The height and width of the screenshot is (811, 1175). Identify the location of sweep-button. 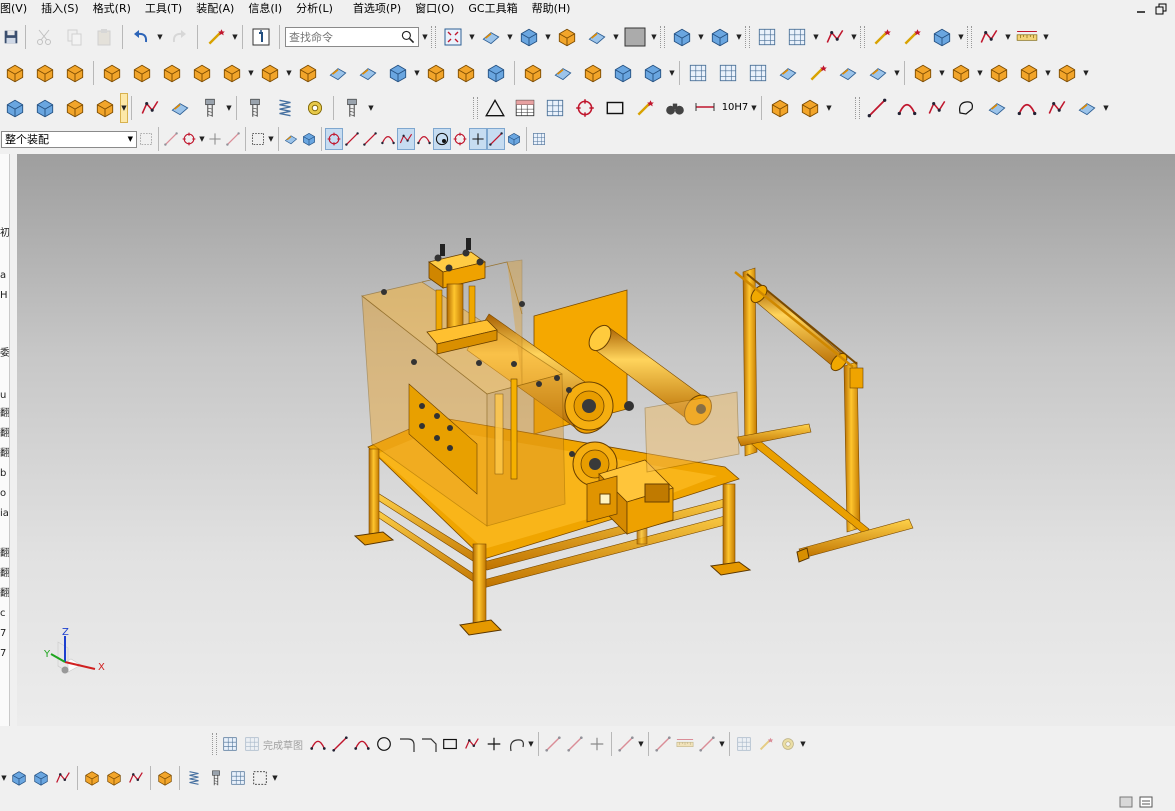
(338, 73).